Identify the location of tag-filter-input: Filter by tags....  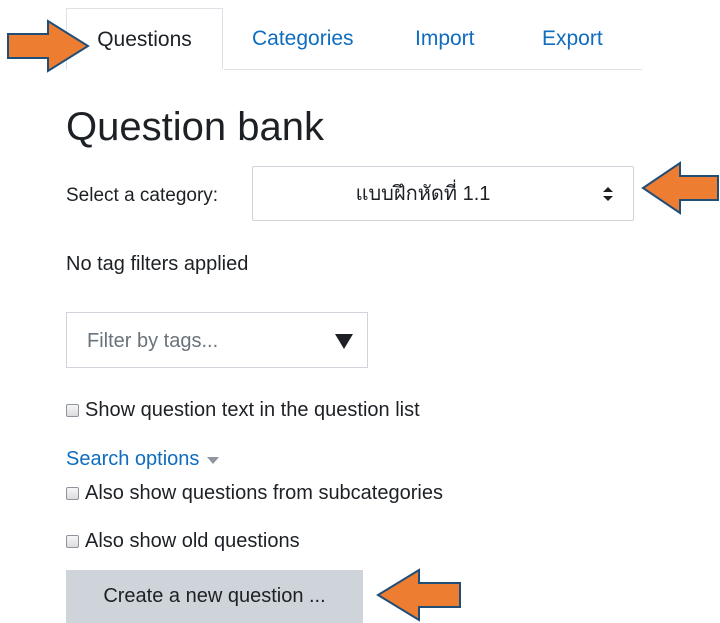
(217, 340).